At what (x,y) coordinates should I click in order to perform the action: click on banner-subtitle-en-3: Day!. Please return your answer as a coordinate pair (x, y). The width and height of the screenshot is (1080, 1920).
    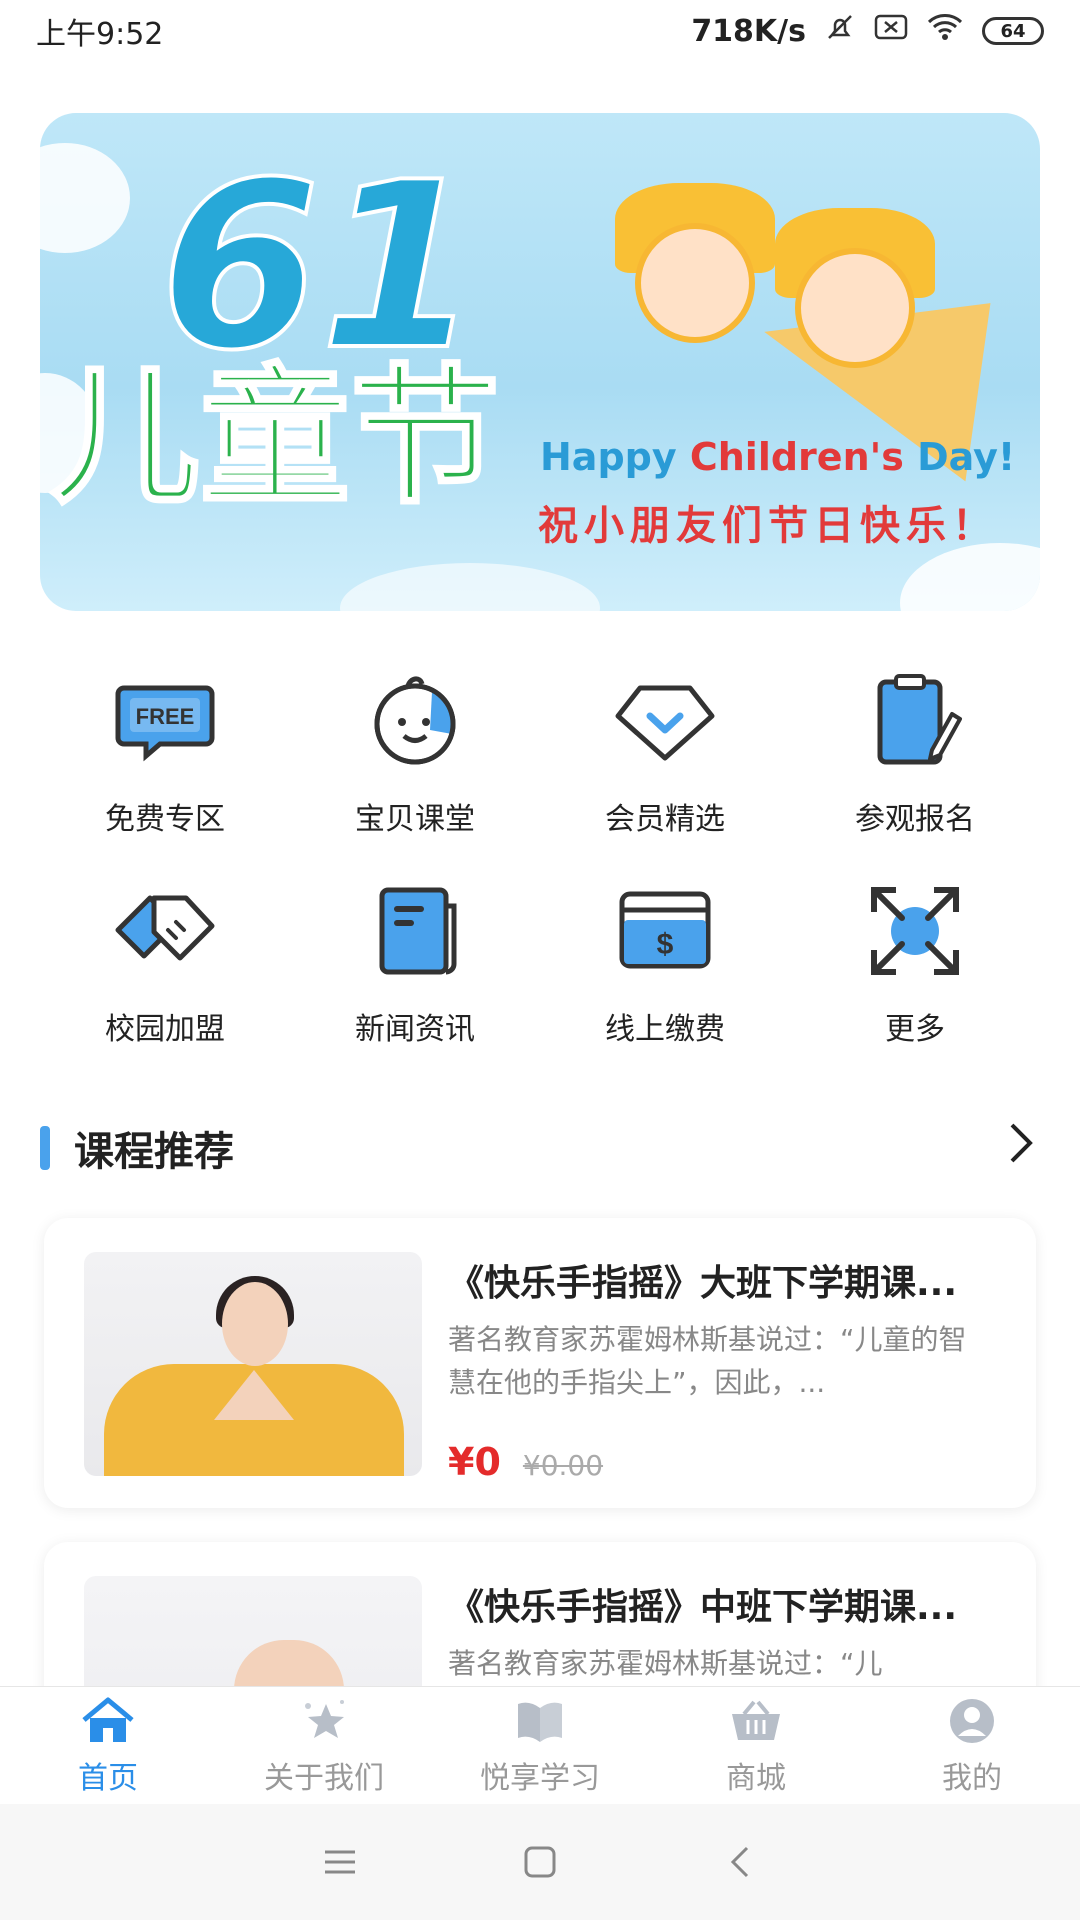
    Looking at the image, I should click on (959, 457).